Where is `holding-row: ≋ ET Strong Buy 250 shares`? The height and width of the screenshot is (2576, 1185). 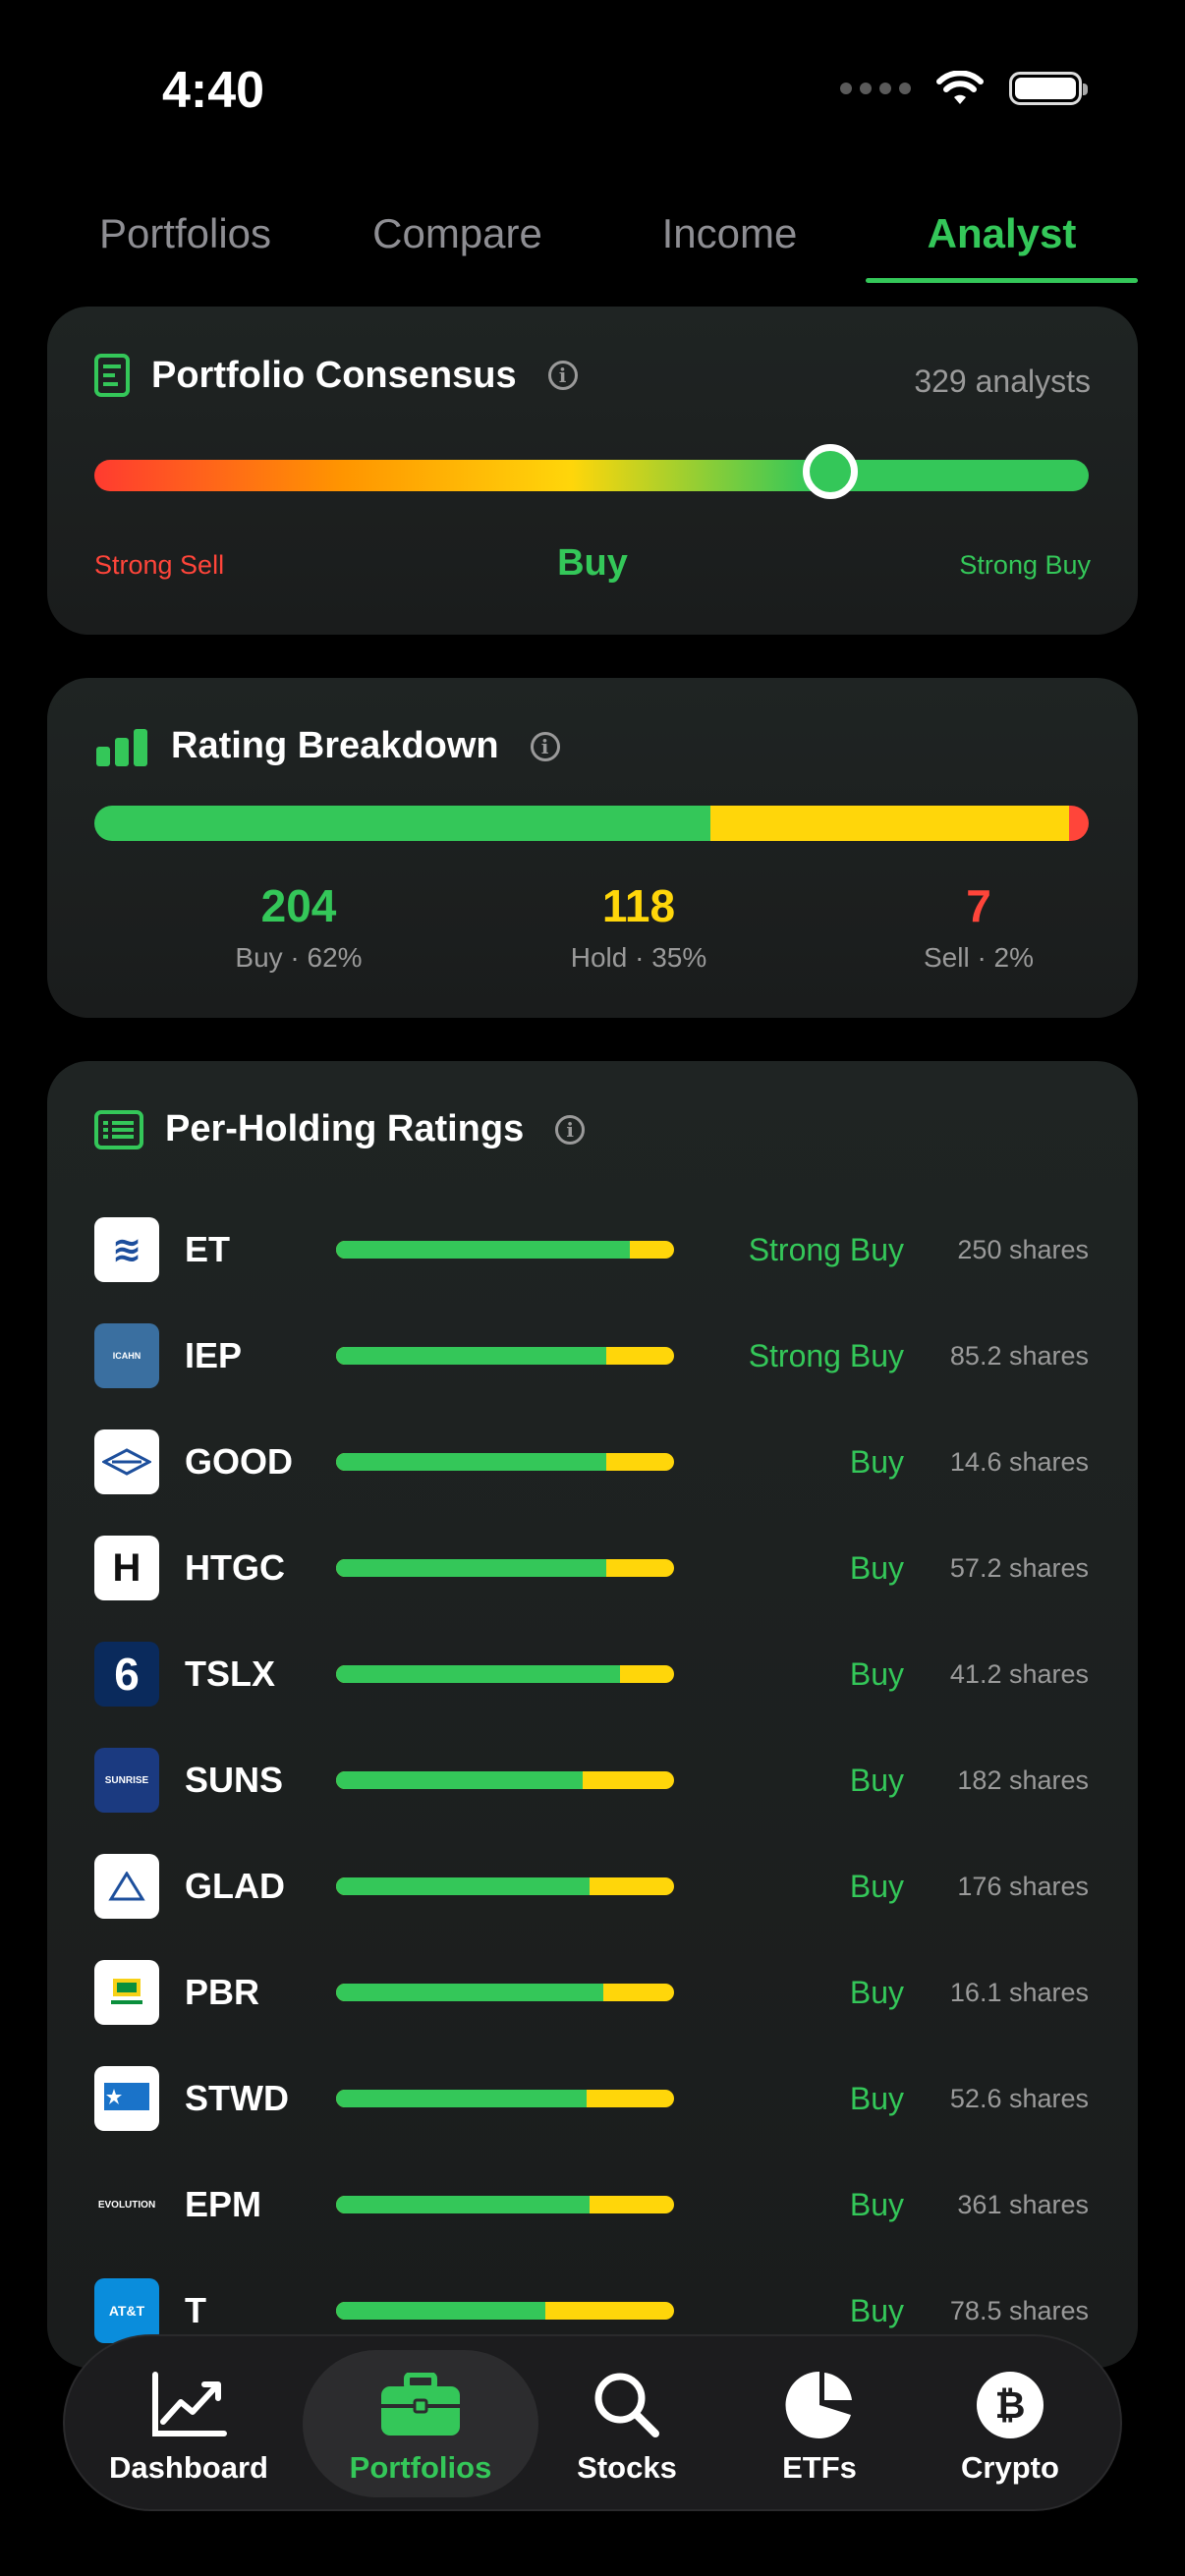 holding-row: ≋ ET Strong Buy 250 shares is located at coordinates (592, 1250).